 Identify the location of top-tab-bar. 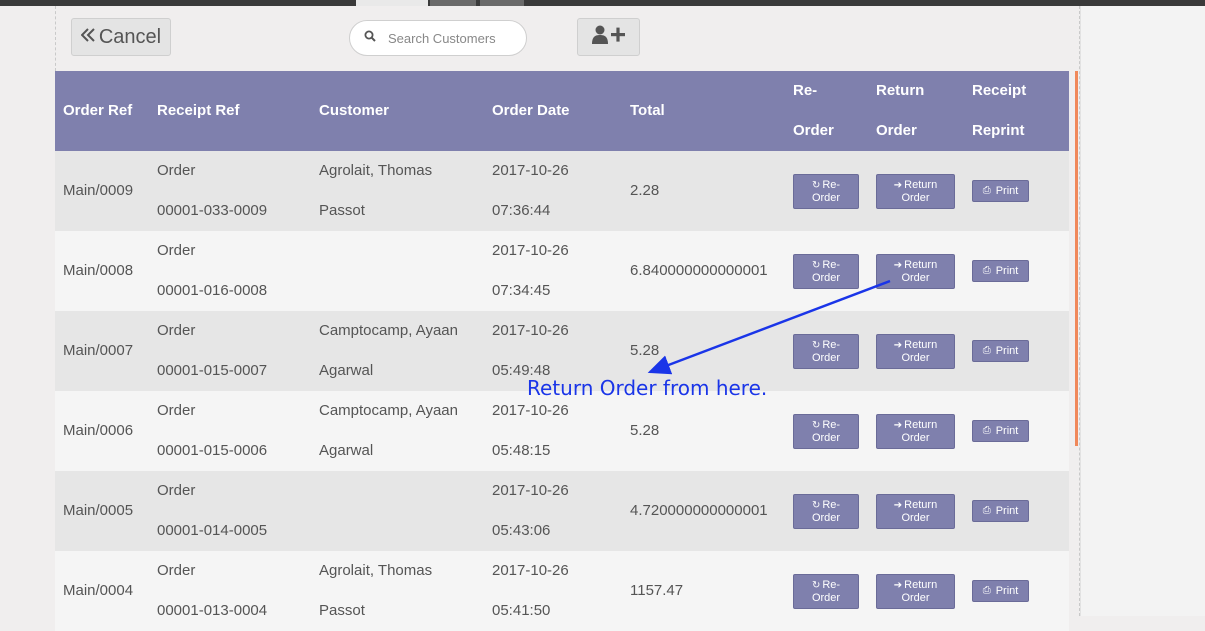
(602, 3).